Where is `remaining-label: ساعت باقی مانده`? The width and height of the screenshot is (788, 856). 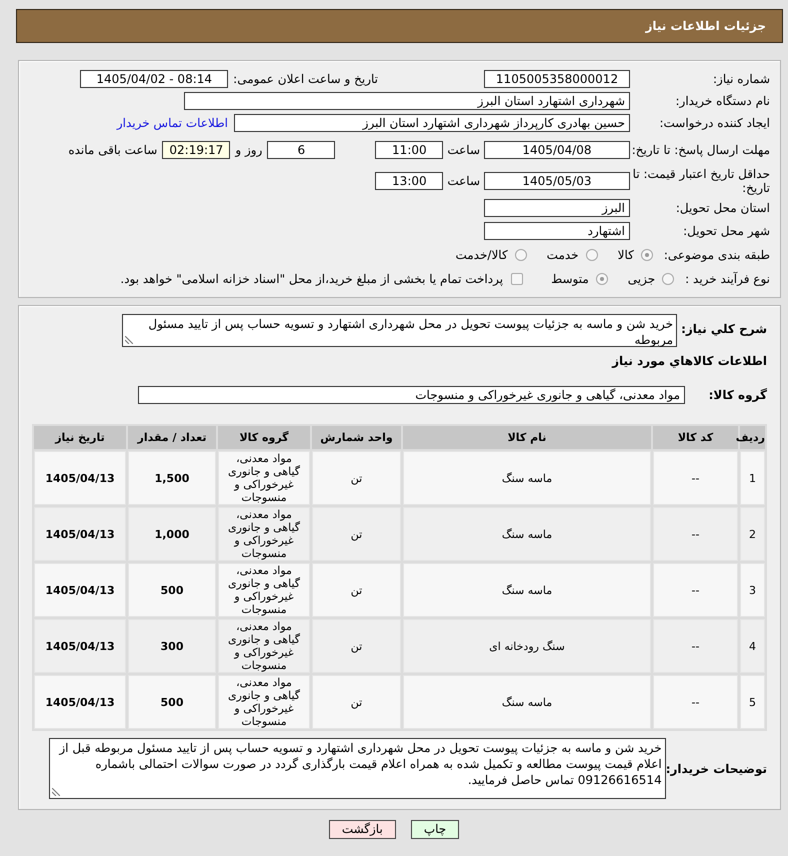 remaining-label: ساعت باقی مانده is located at coordinates (113, 150).